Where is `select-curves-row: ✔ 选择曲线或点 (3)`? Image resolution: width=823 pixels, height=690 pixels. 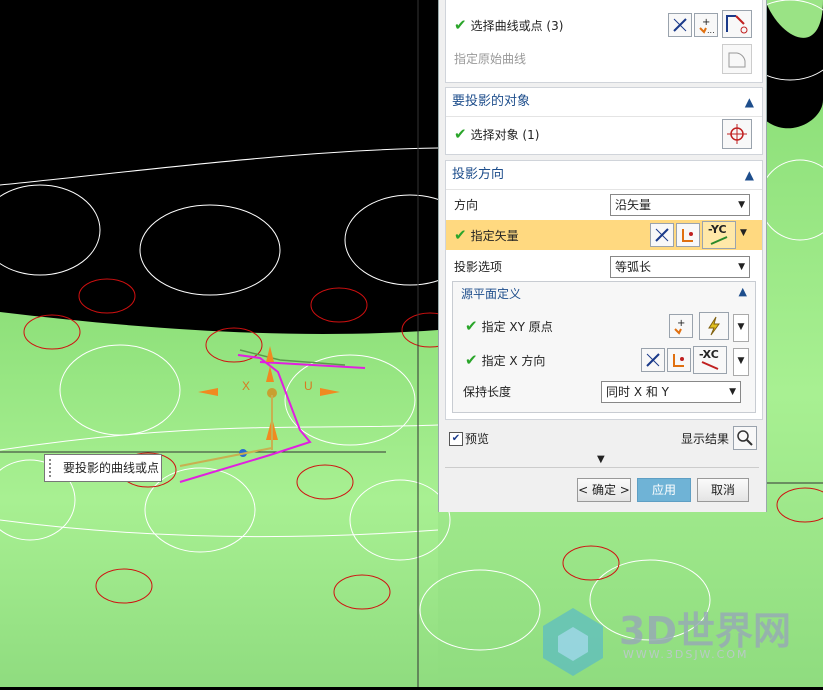 select-curves-row: ✔ 选择曲线或点 (3) is located at coordinates (508, 25).